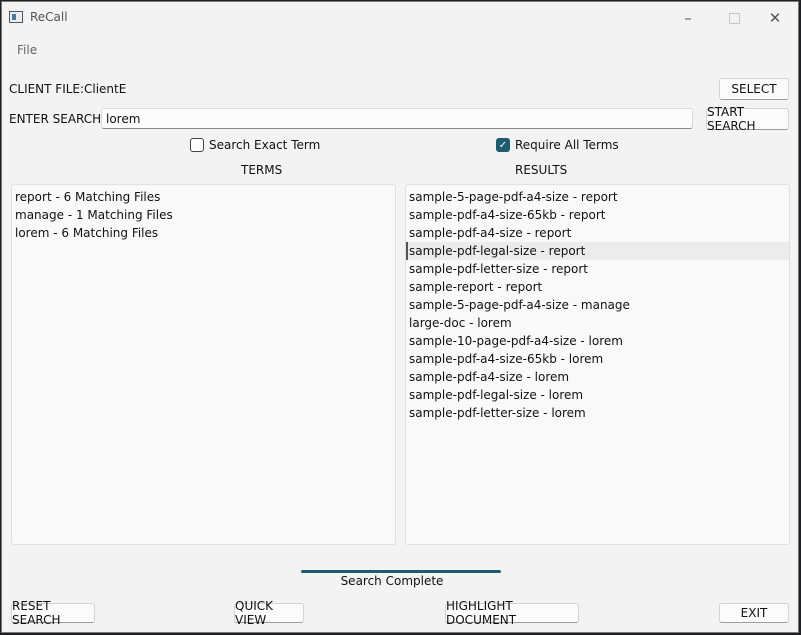  I want to click on quick-view-button: QUICK VIEW, so click(269, 613).